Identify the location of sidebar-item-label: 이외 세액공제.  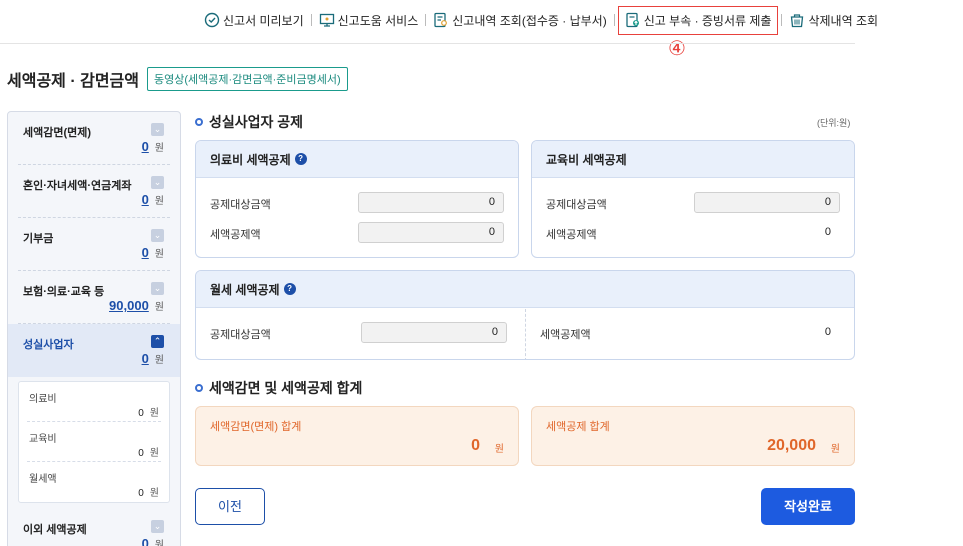
(55, 530).